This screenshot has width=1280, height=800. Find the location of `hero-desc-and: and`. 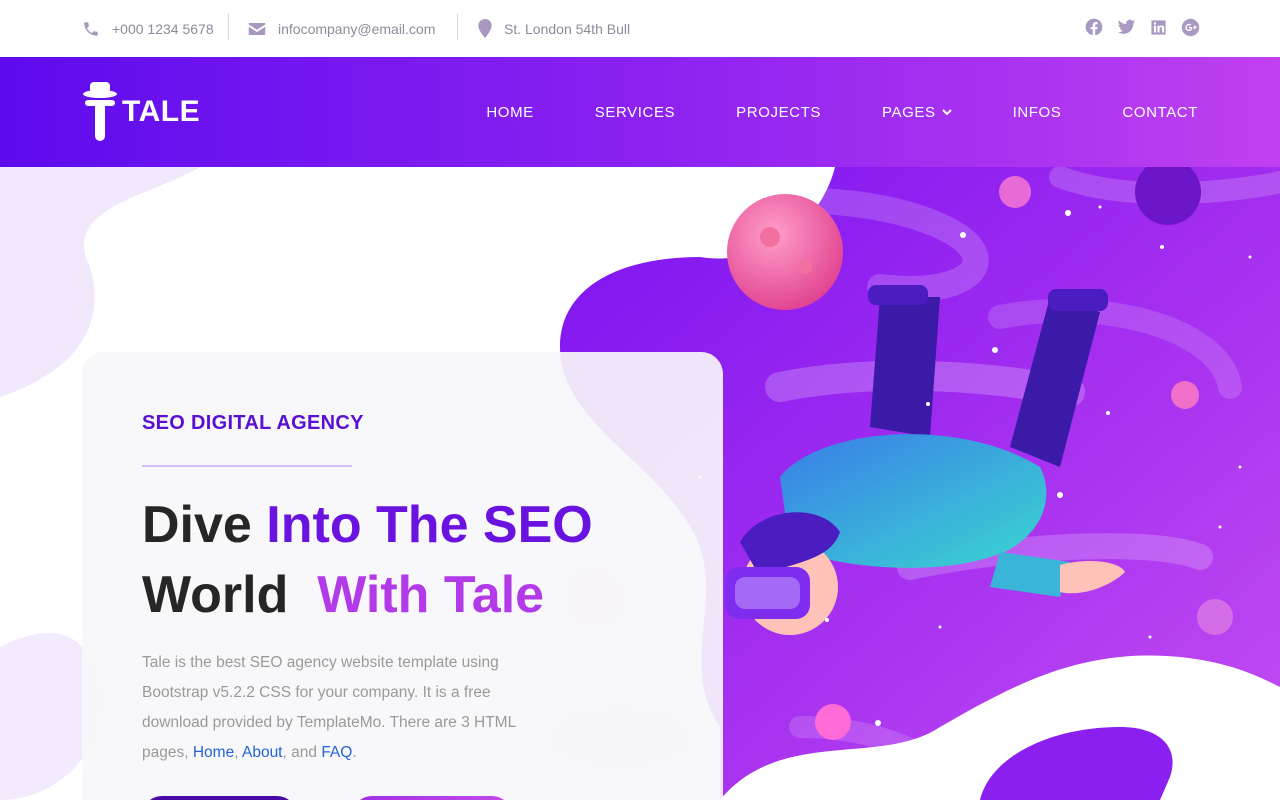

hero-desc-and: and is located at coordinates (304, 752).